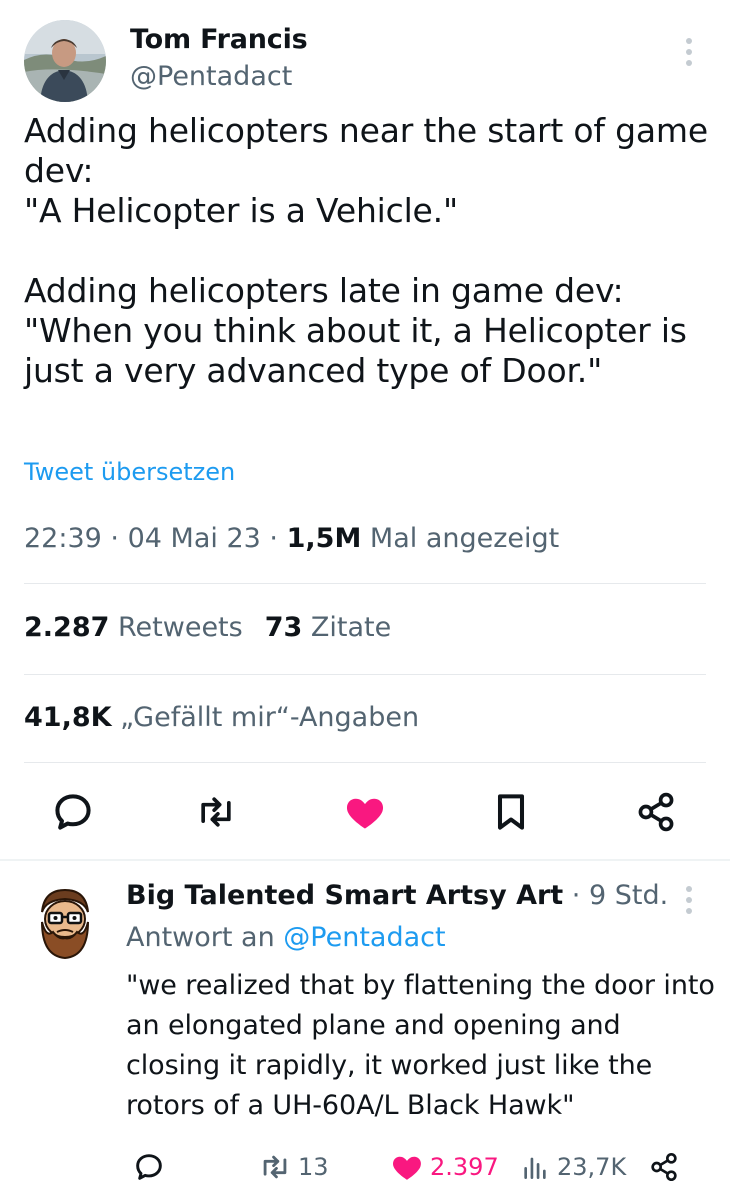  I want to click on bar-chart-icon, so click(535, 1168).